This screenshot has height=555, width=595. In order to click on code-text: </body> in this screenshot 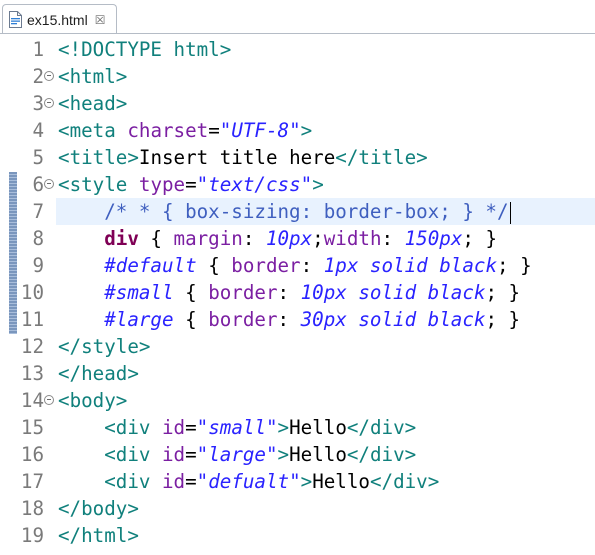, I will do `click(98, 508)`.